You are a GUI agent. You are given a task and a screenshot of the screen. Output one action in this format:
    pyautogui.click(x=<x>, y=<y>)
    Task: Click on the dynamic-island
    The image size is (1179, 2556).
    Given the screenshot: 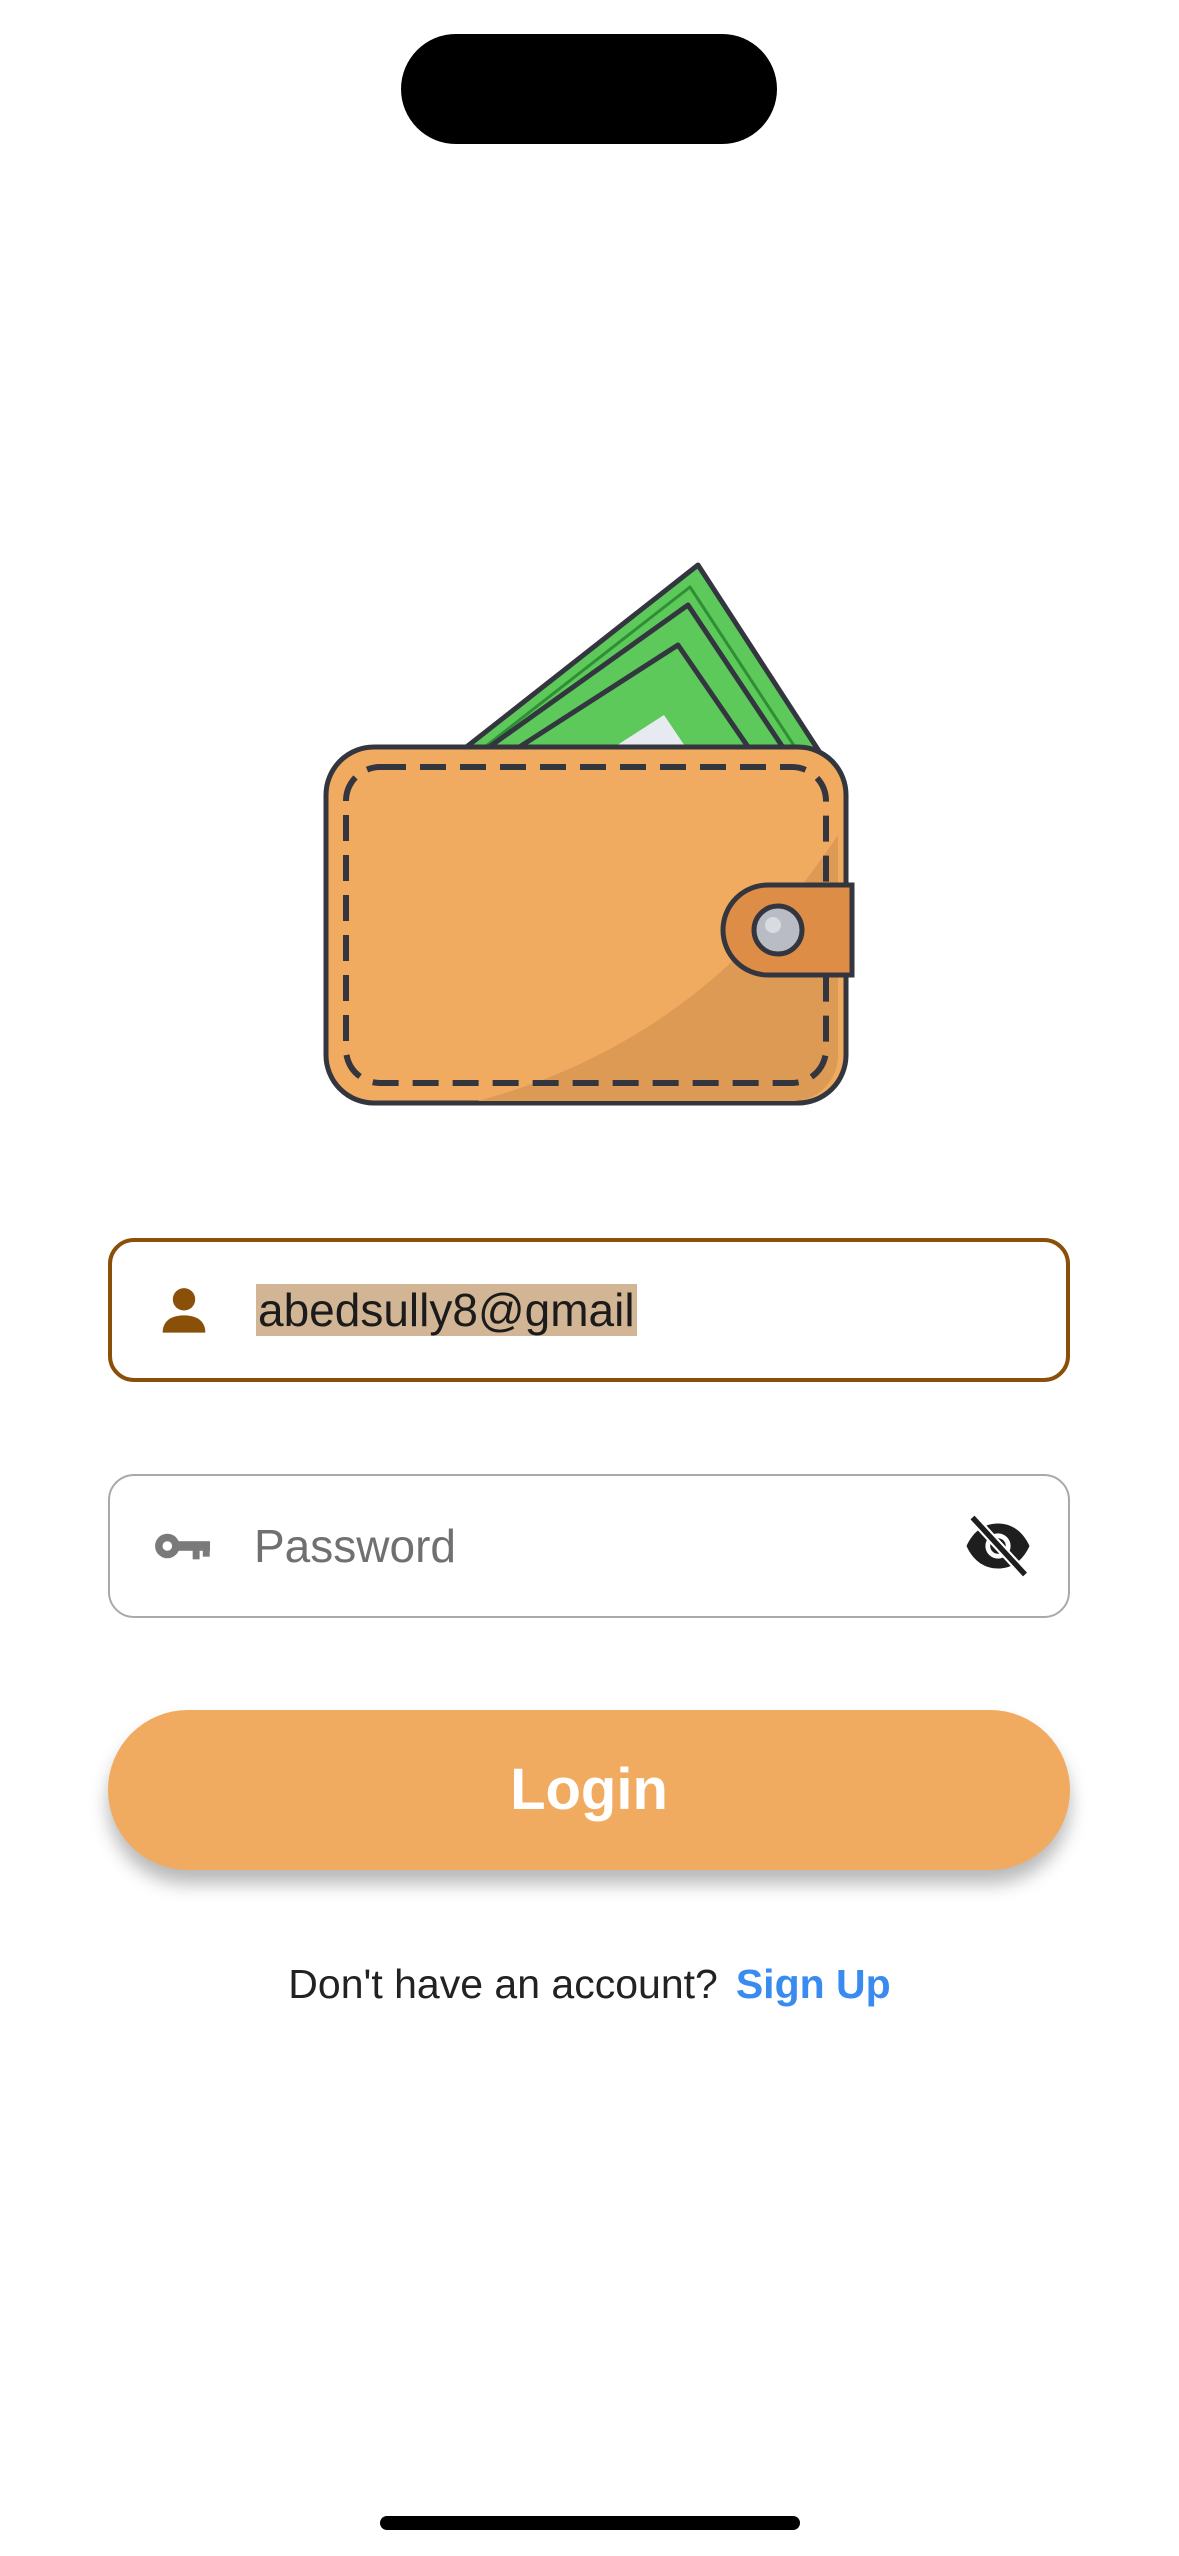 What is the action you would take?
    pyautogui.click(x=589, y=89)
    